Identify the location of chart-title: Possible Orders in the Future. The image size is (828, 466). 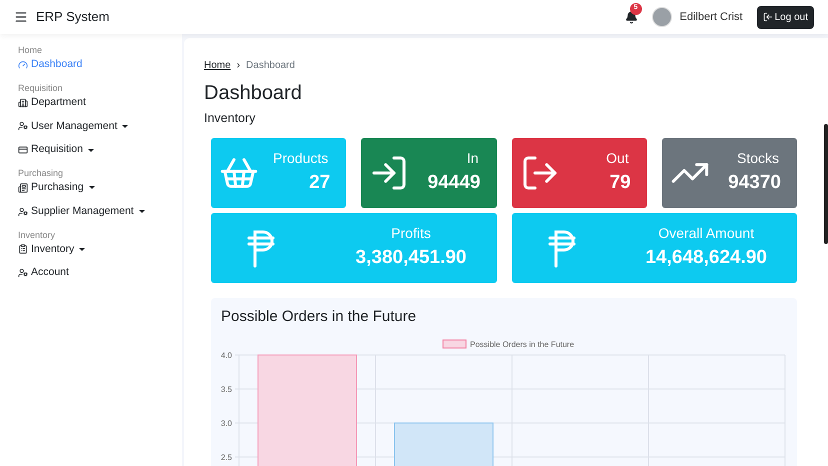
(319, 316).